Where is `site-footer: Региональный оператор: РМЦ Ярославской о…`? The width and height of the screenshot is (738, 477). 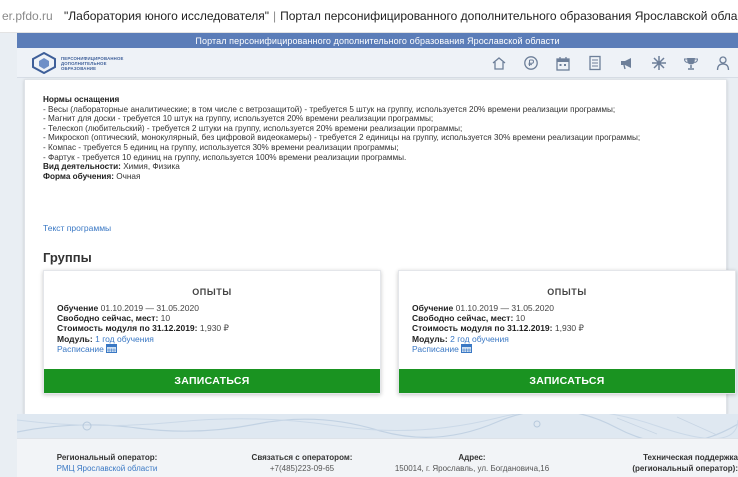 site-footer: Региональный оператор: РМЦ Ярославской о… is located at coordinates (377, 457).